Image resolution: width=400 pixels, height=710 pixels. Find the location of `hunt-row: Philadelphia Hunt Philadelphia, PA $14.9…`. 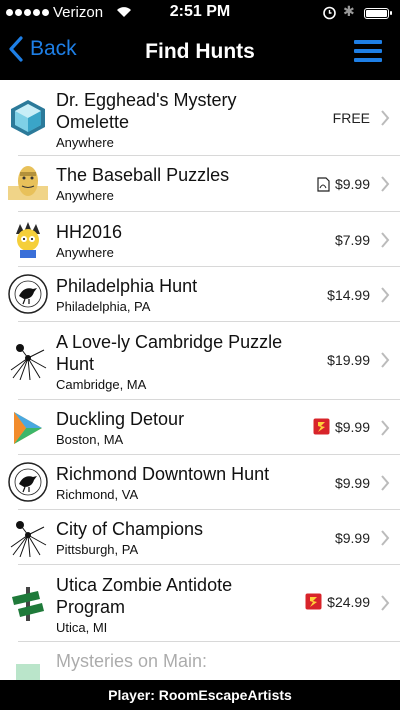

hunt-row: Philadelphia Hunt Philadelphia, PA $14.9… is located at coordinates (200, 294).